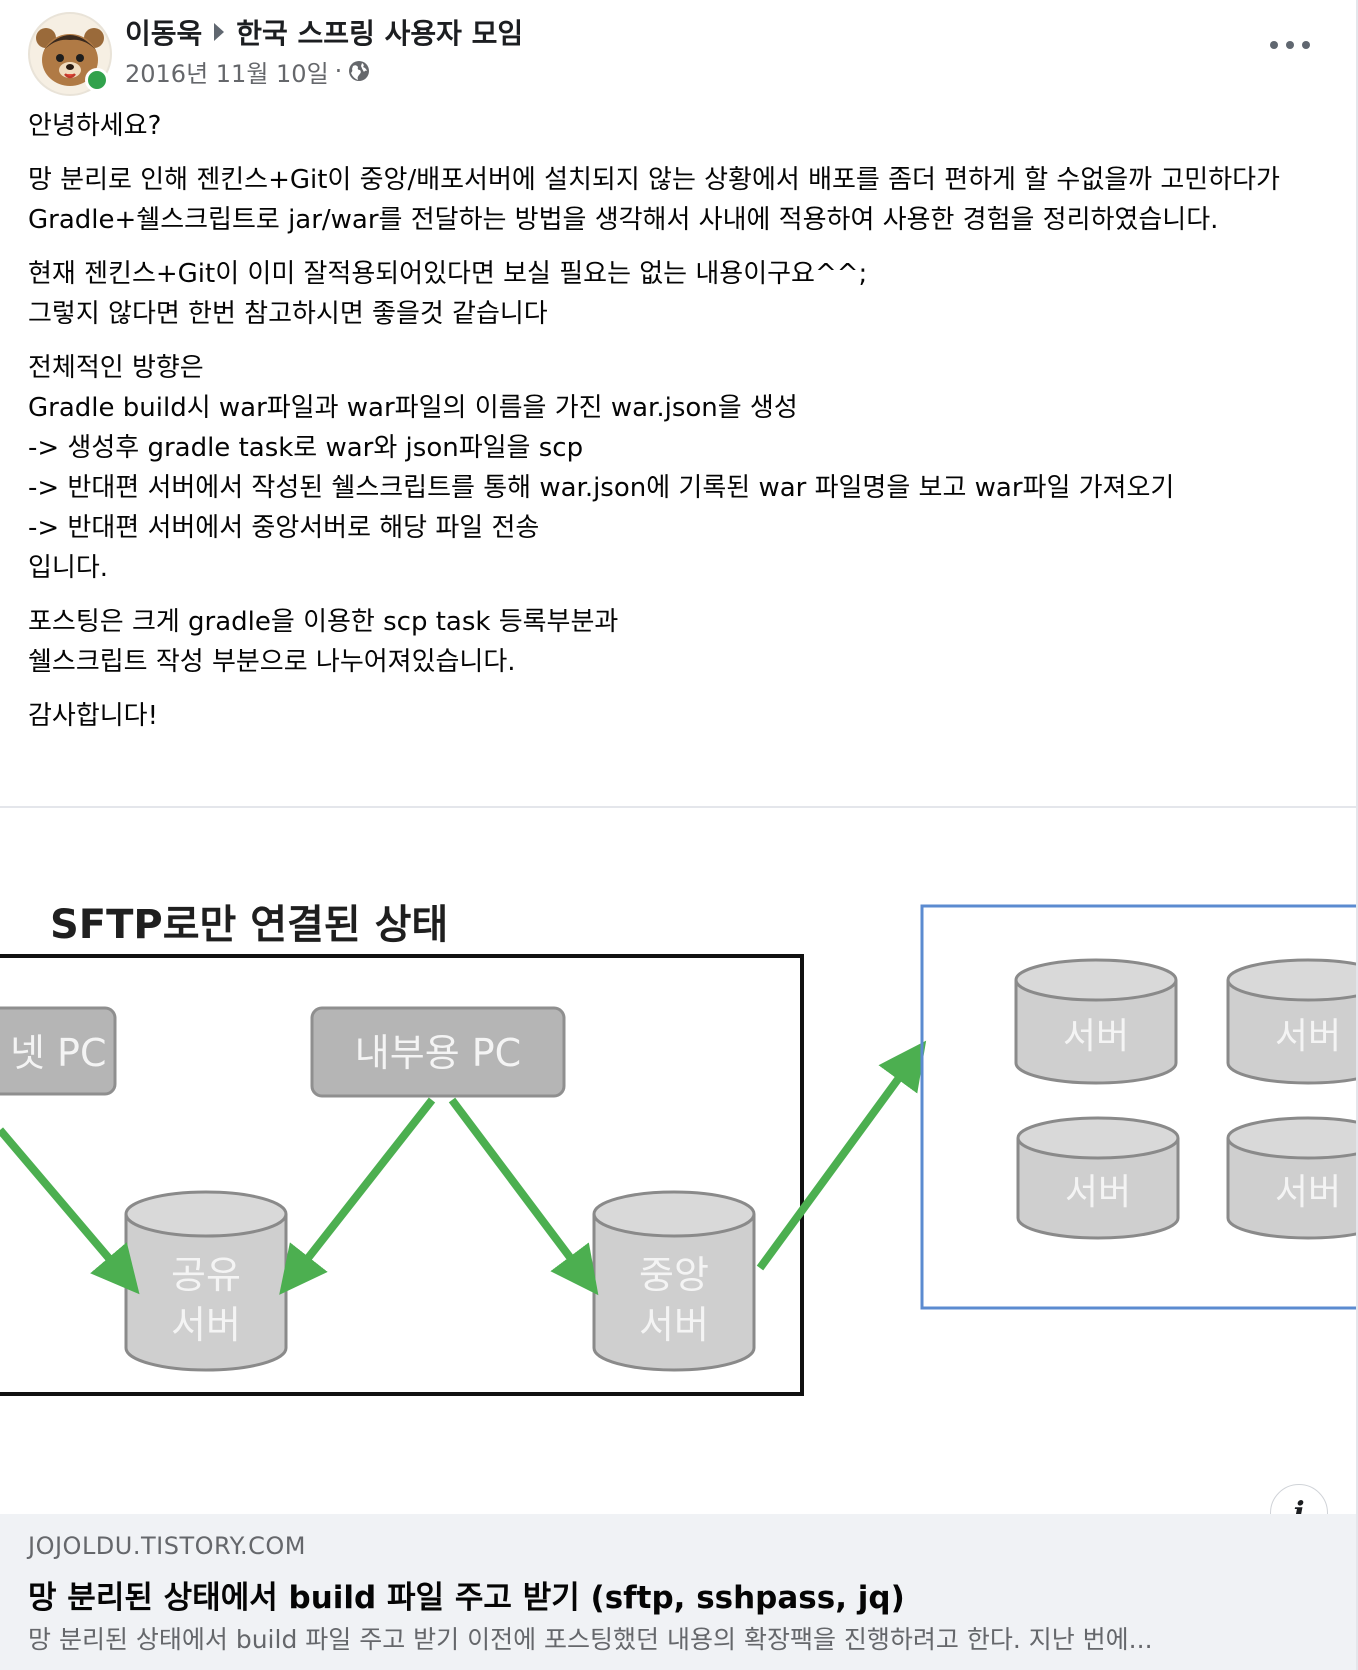 The width and height of the screenshot is (1358, 1670). I want to click on post-text-line: 그렇지 않다면 한번 참고하시면 좋을것 같습니다, so click(288, 314).